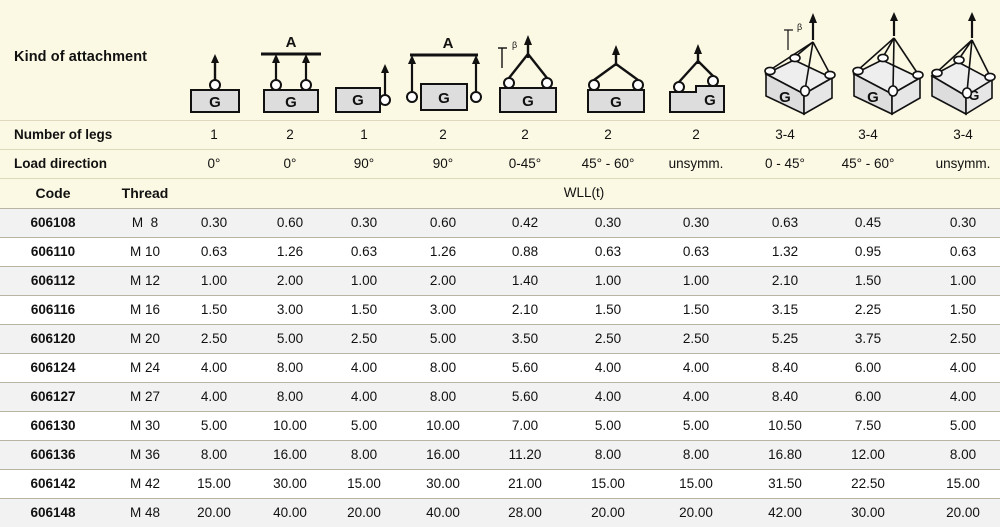 The image size is (1000, 527). What do you see at coordinates (443, 483) in the screenshot?
I see `cell-wll: 30.00` at bounding box center [443, 483].